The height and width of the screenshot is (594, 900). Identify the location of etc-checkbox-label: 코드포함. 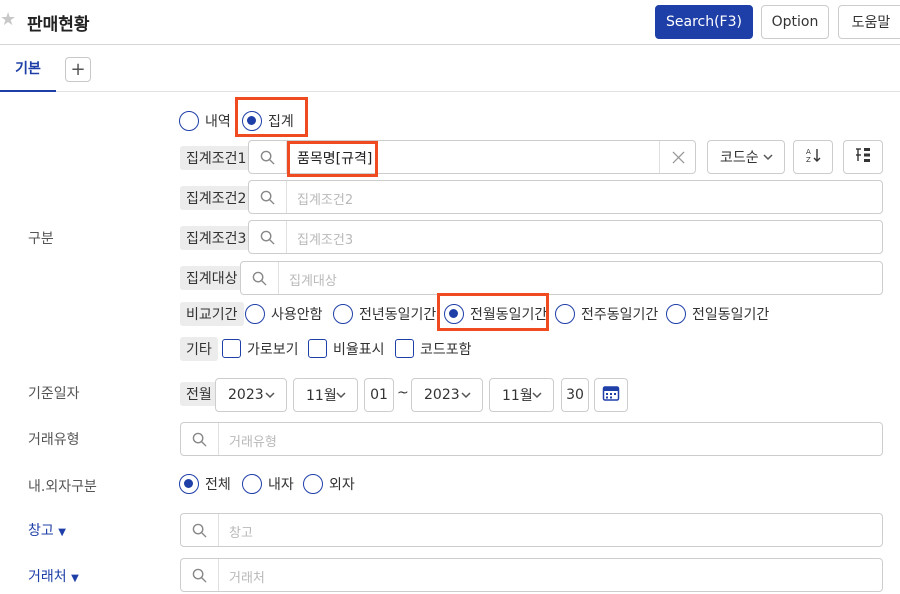
(446, 350).